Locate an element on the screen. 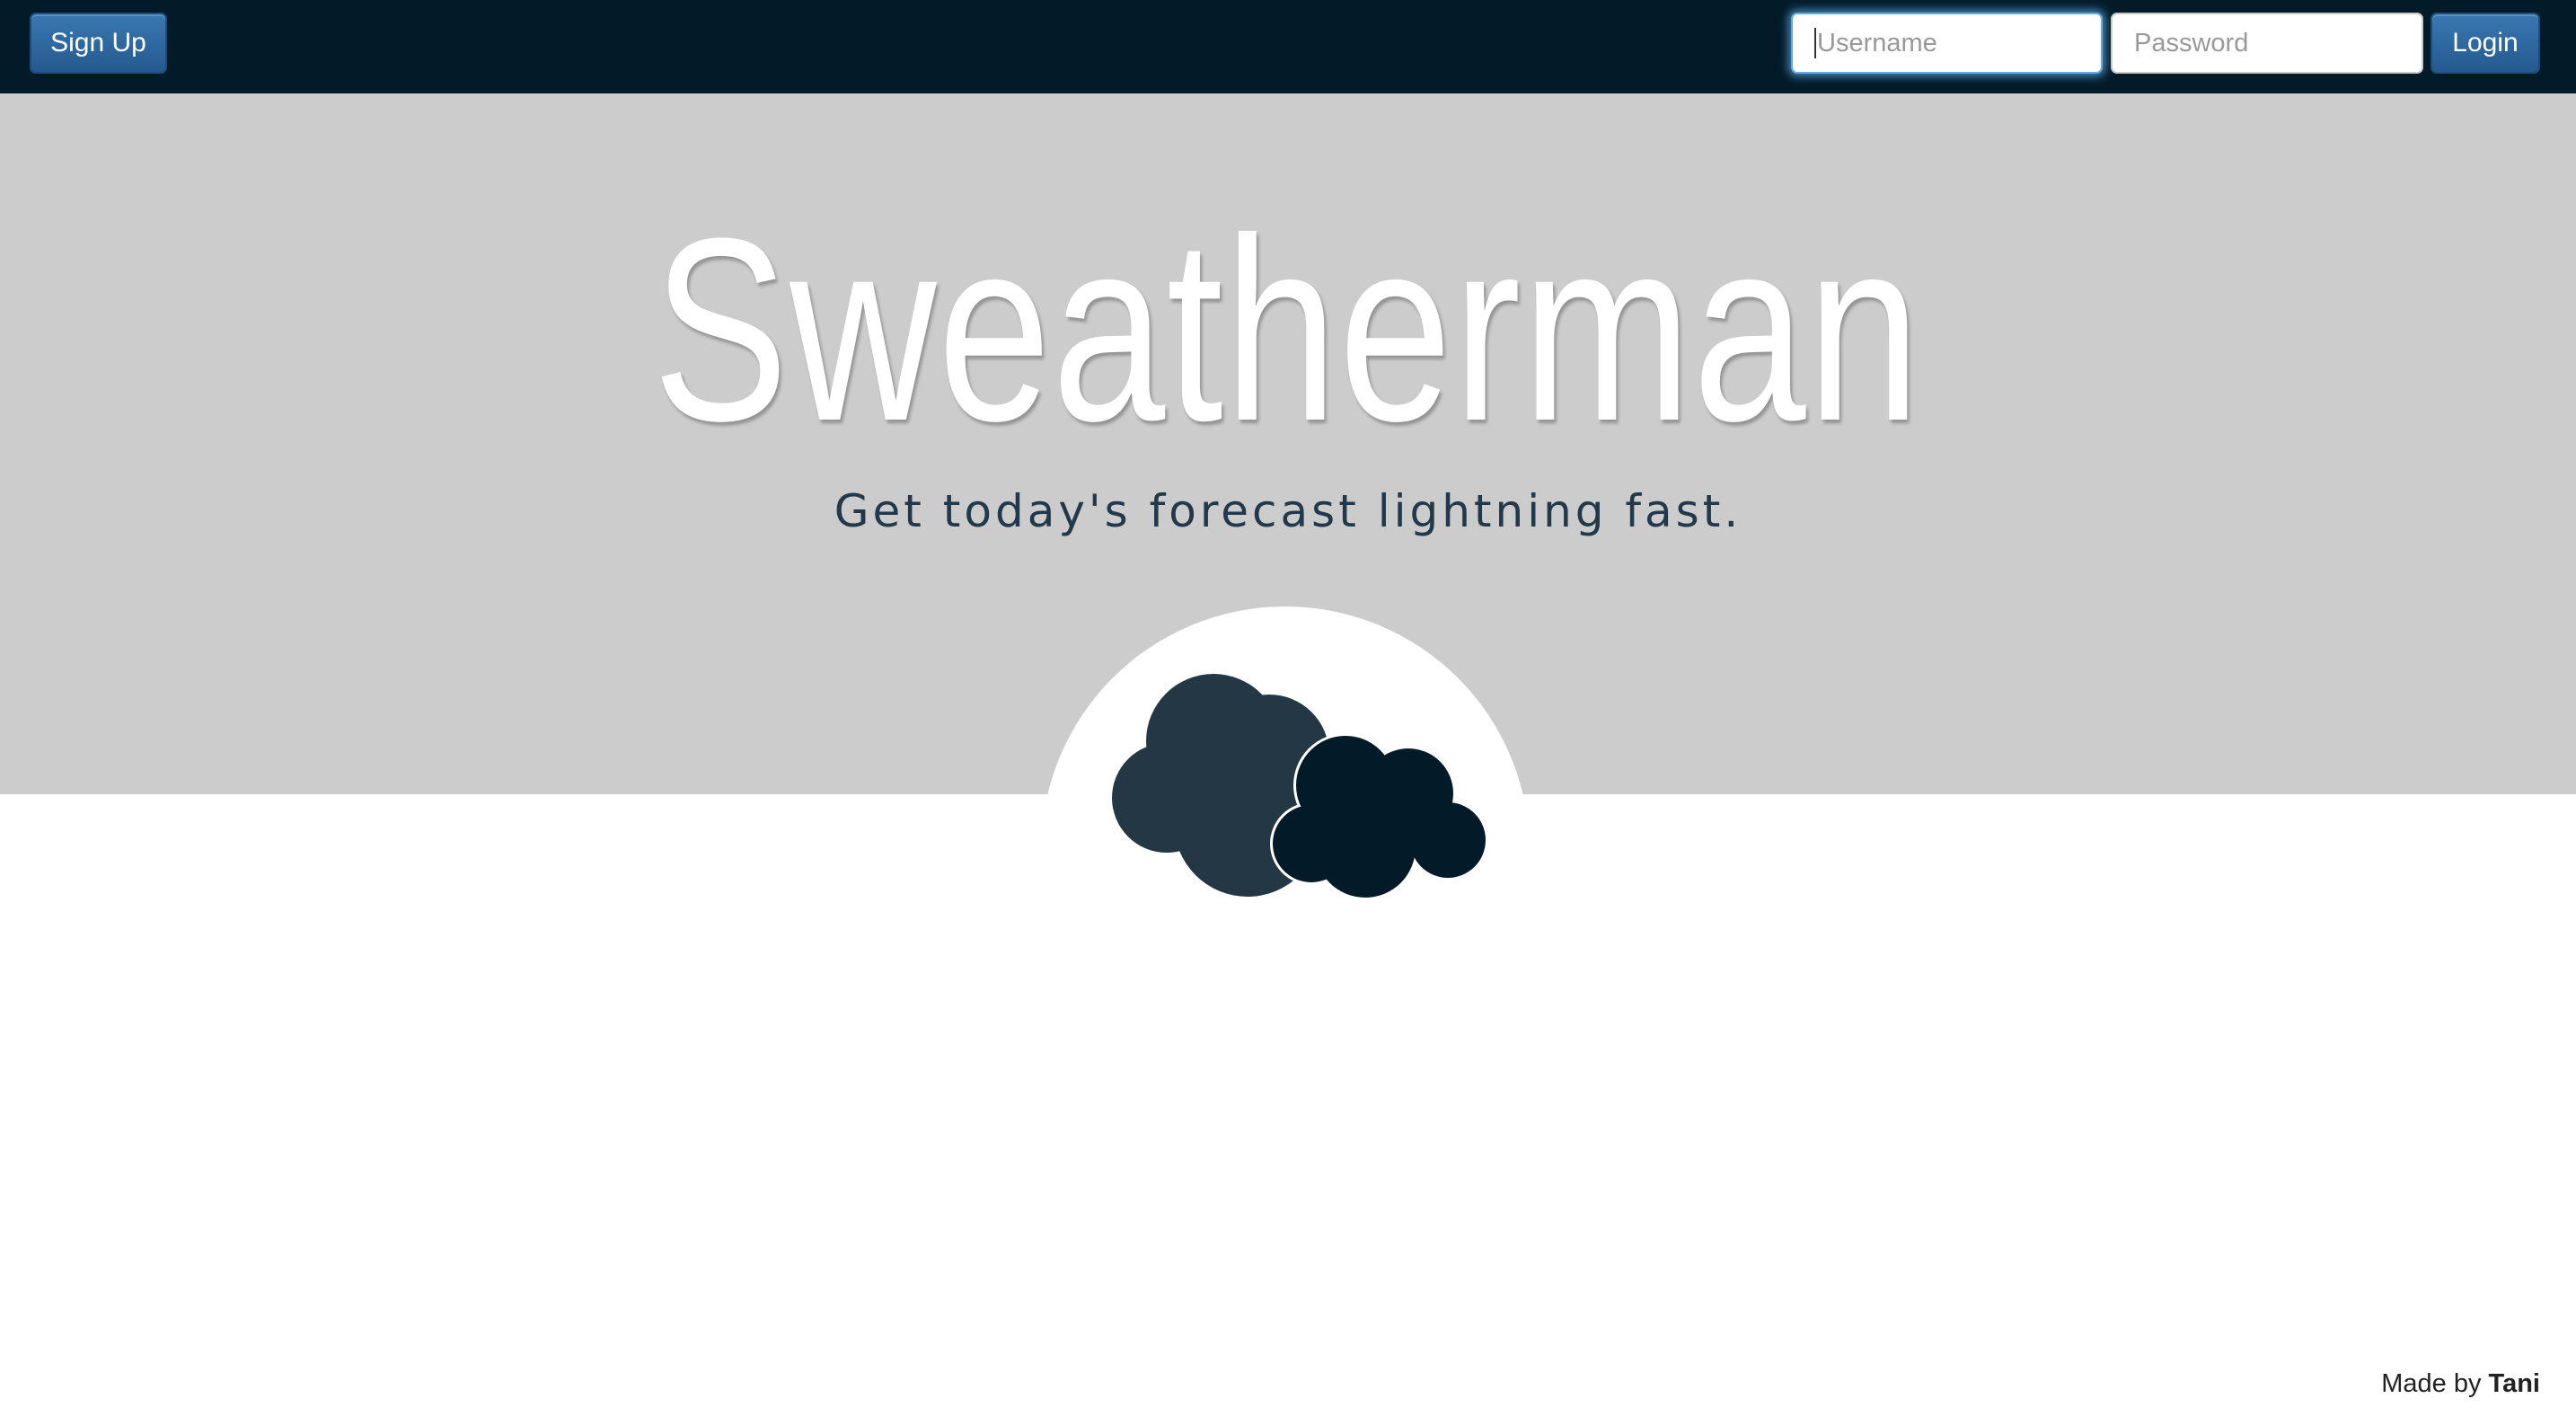 This screenshot has width=2576, height=1425. footer-credit: Made by Tani is located at coordinates (2460, 1384).